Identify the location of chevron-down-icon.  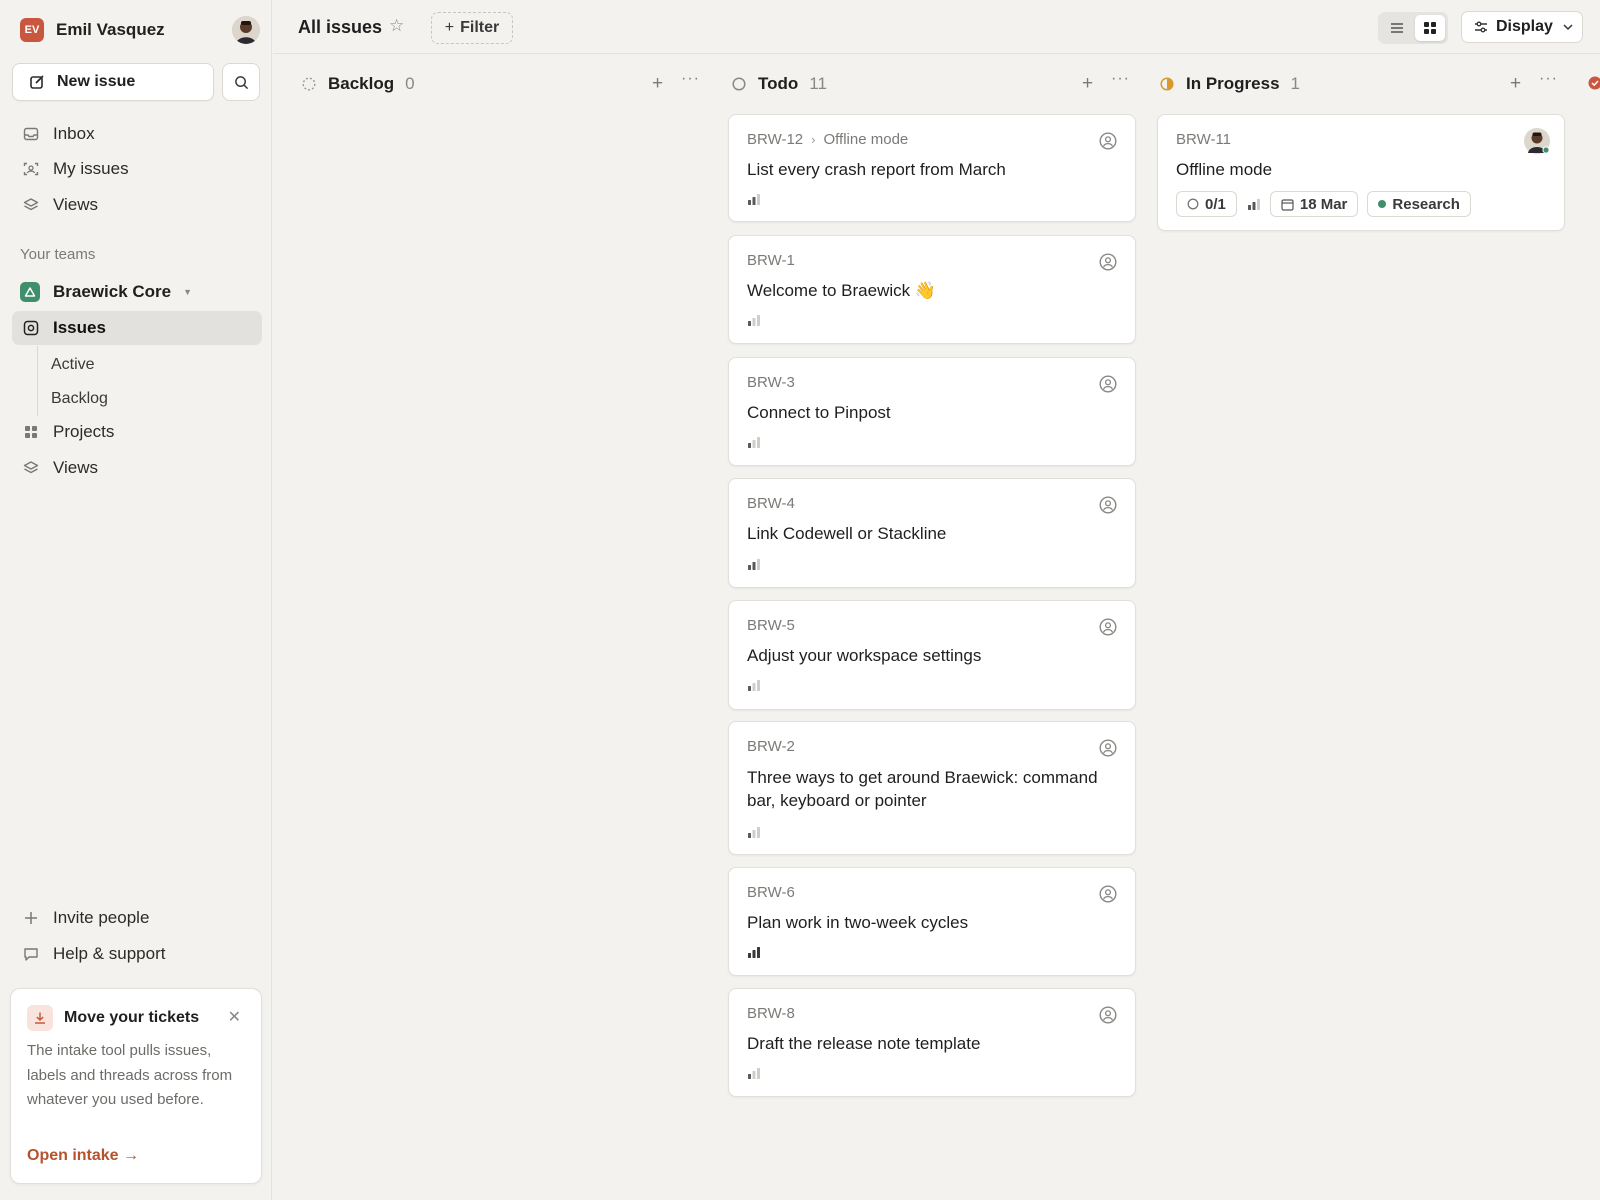
(1568, 26).